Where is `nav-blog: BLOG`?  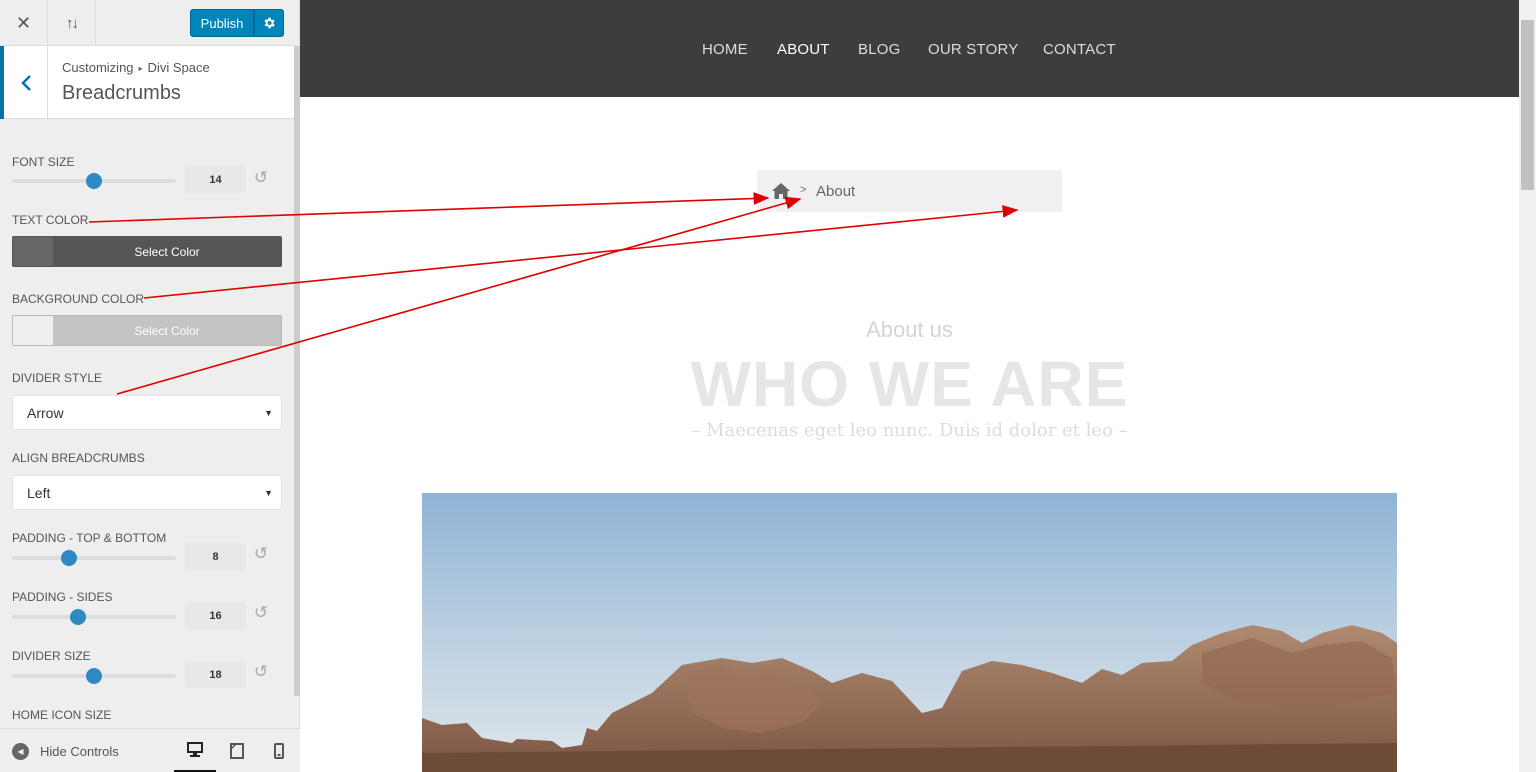
nav-blog: BLOG is located at coordinates (879, 49).